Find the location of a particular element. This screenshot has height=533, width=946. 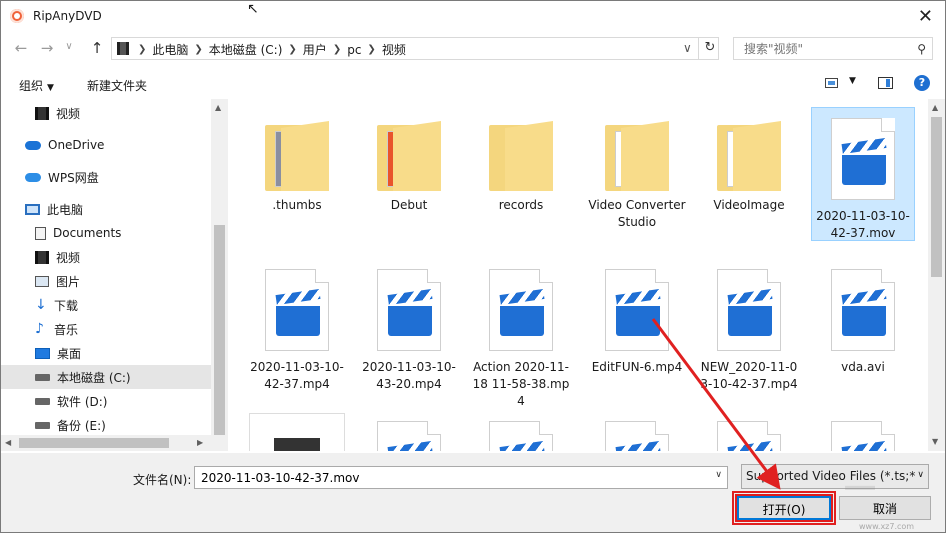

sidebar-item-videos: 视频 is located at coordinates (106, 257).